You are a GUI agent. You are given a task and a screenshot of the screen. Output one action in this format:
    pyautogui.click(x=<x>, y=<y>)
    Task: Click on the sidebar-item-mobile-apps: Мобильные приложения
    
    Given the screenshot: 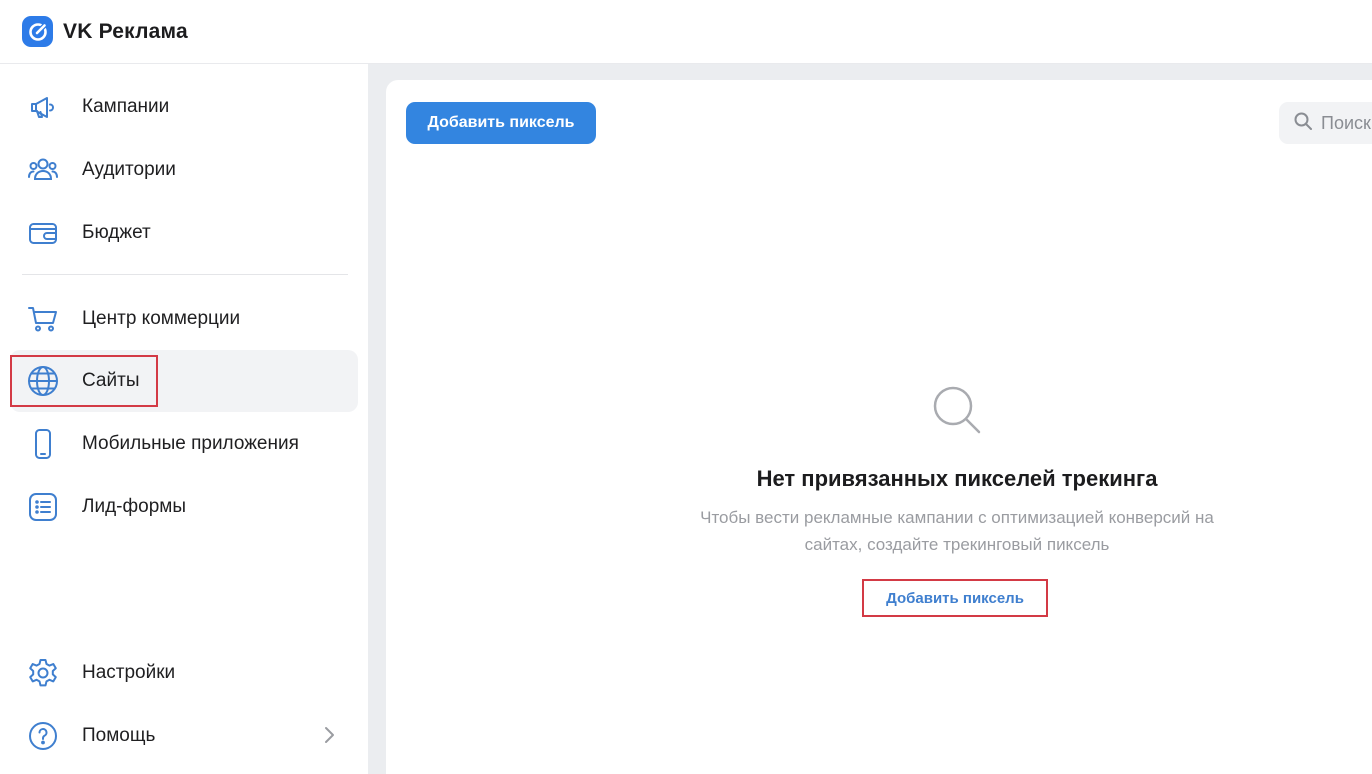 What is the action you would take?
    pyautogui.click(x=184, y=444)
    